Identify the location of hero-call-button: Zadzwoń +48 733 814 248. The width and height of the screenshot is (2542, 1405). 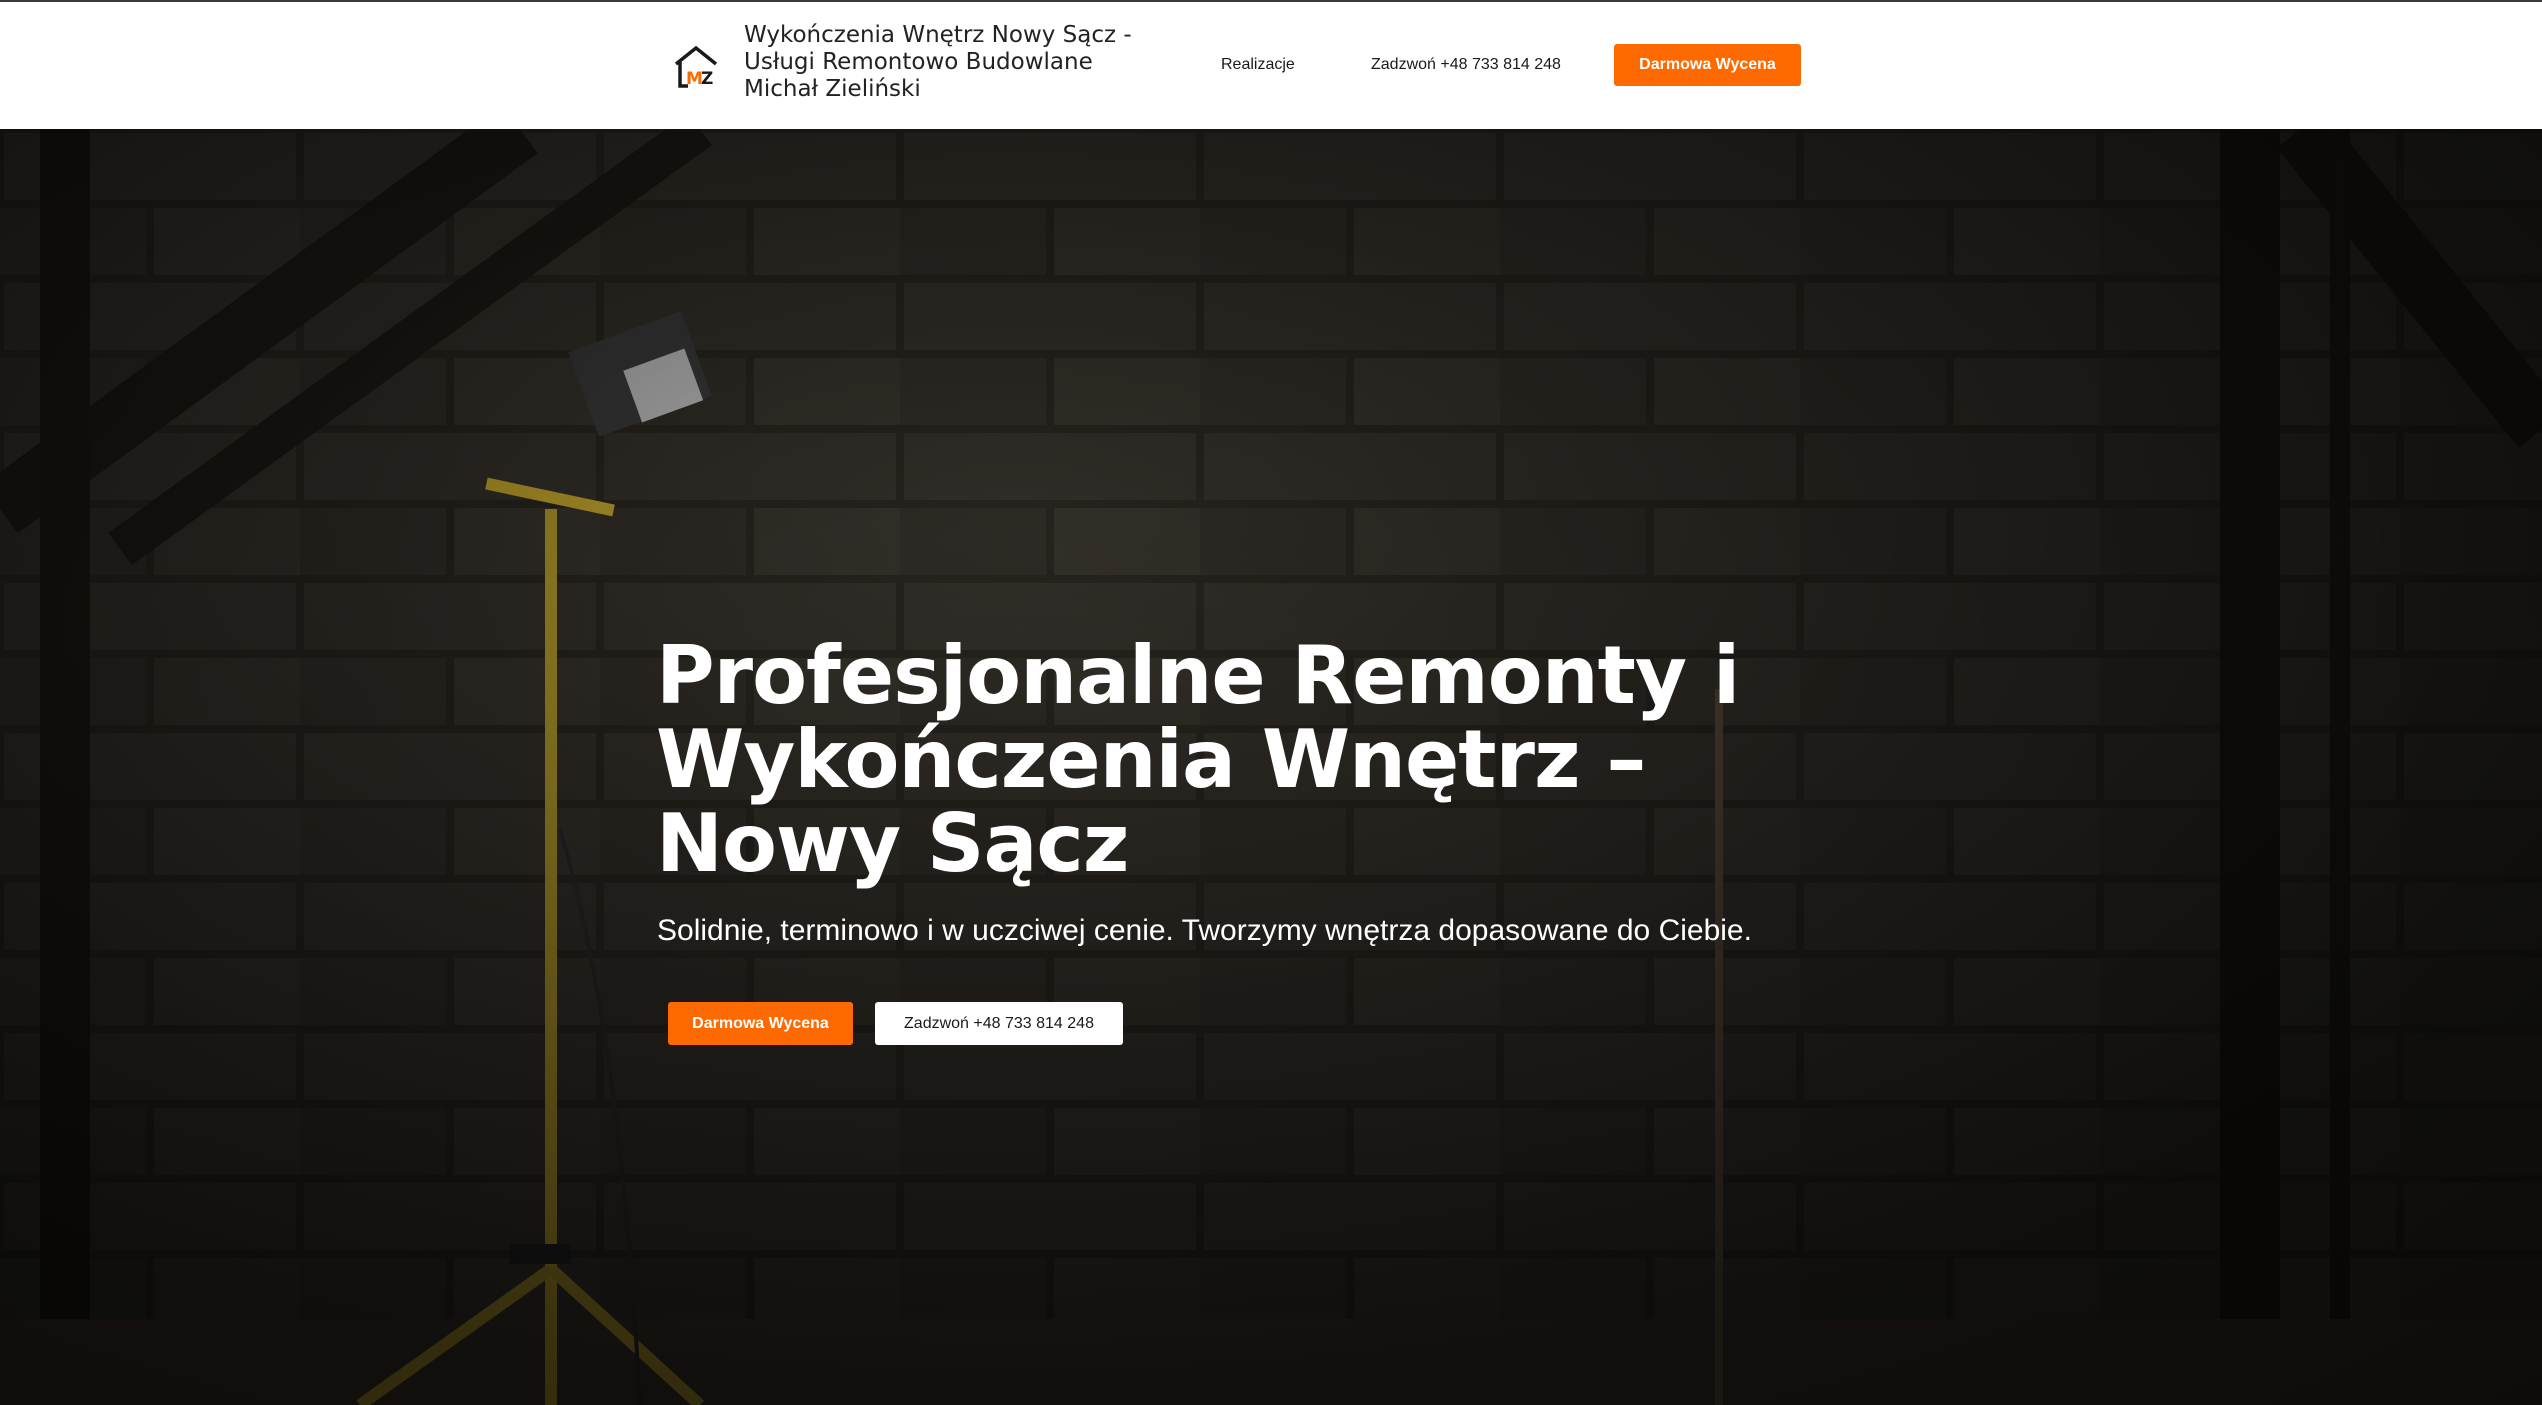
(999, 1023).